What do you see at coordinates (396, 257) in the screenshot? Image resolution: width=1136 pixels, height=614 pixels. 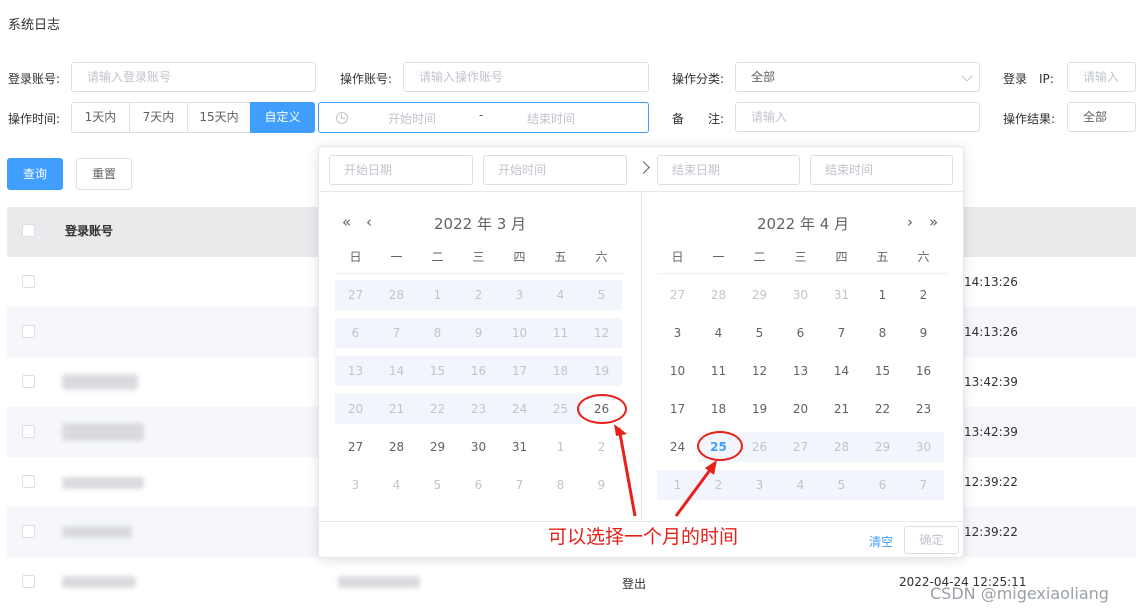 I see `weekday-header: 一` at bounding box center [396, 257].